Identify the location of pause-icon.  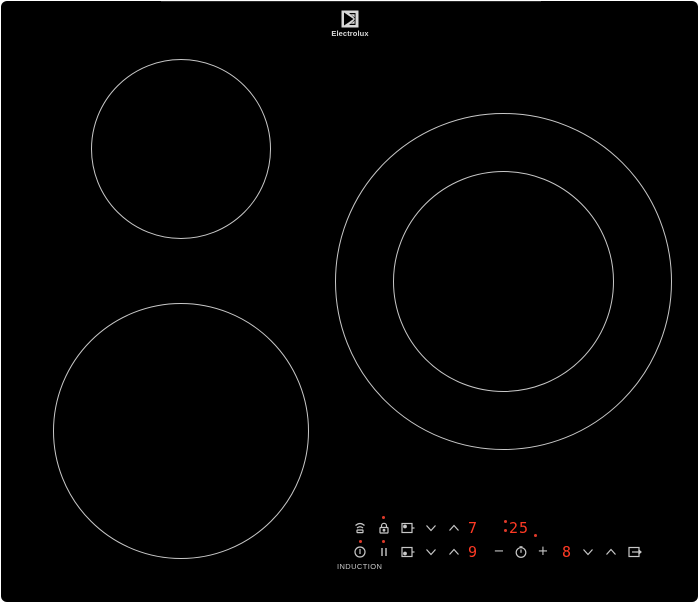
(384, 552).